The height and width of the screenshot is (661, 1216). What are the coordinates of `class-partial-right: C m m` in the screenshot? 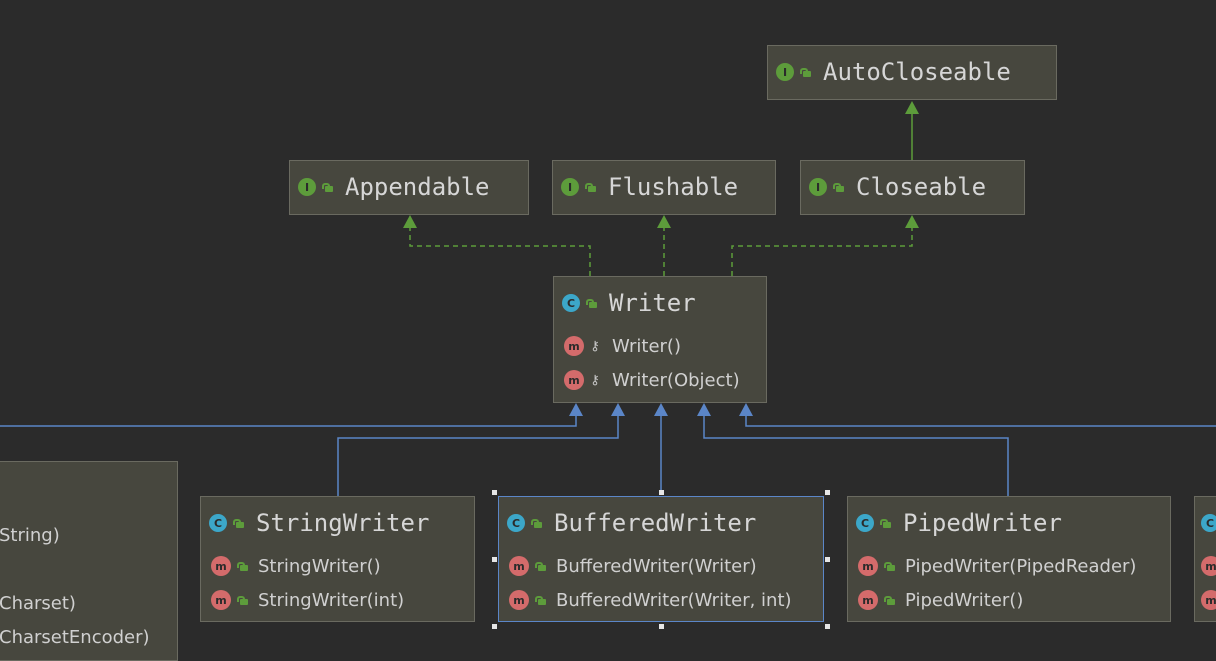 It's located at (1205, 559).